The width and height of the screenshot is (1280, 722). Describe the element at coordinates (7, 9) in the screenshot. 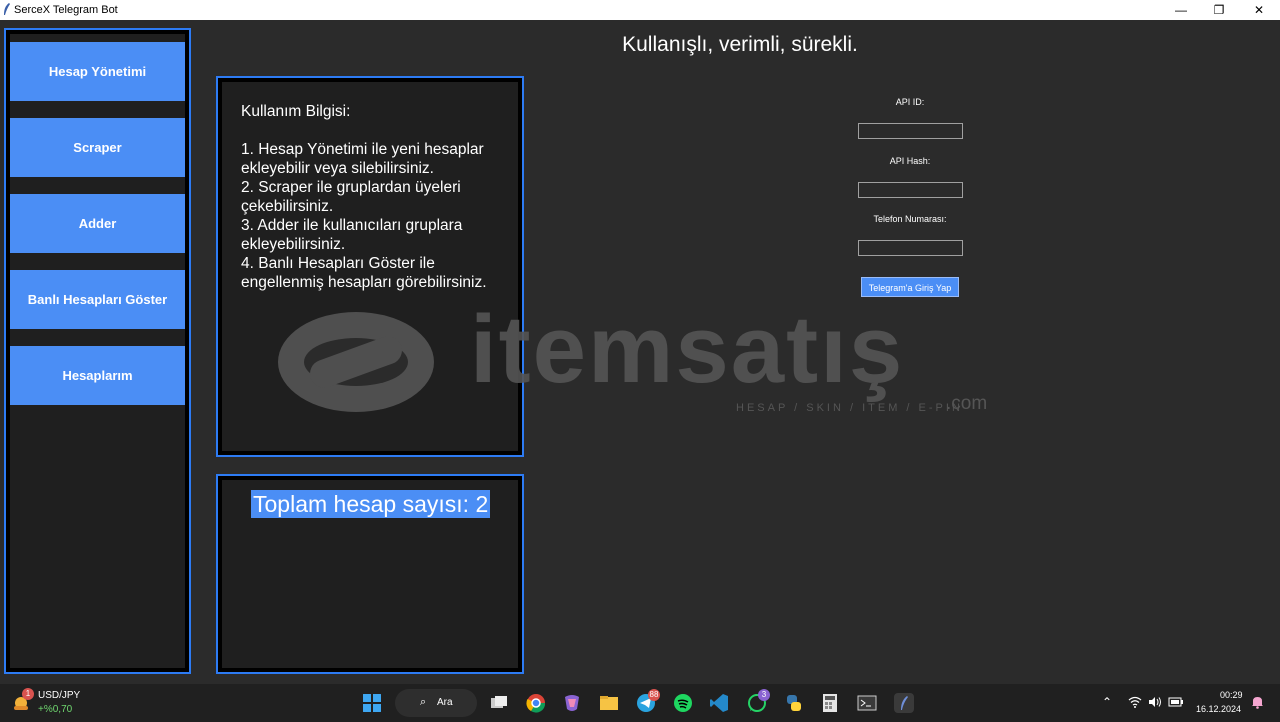

I see `feather-app-icon` at that location.